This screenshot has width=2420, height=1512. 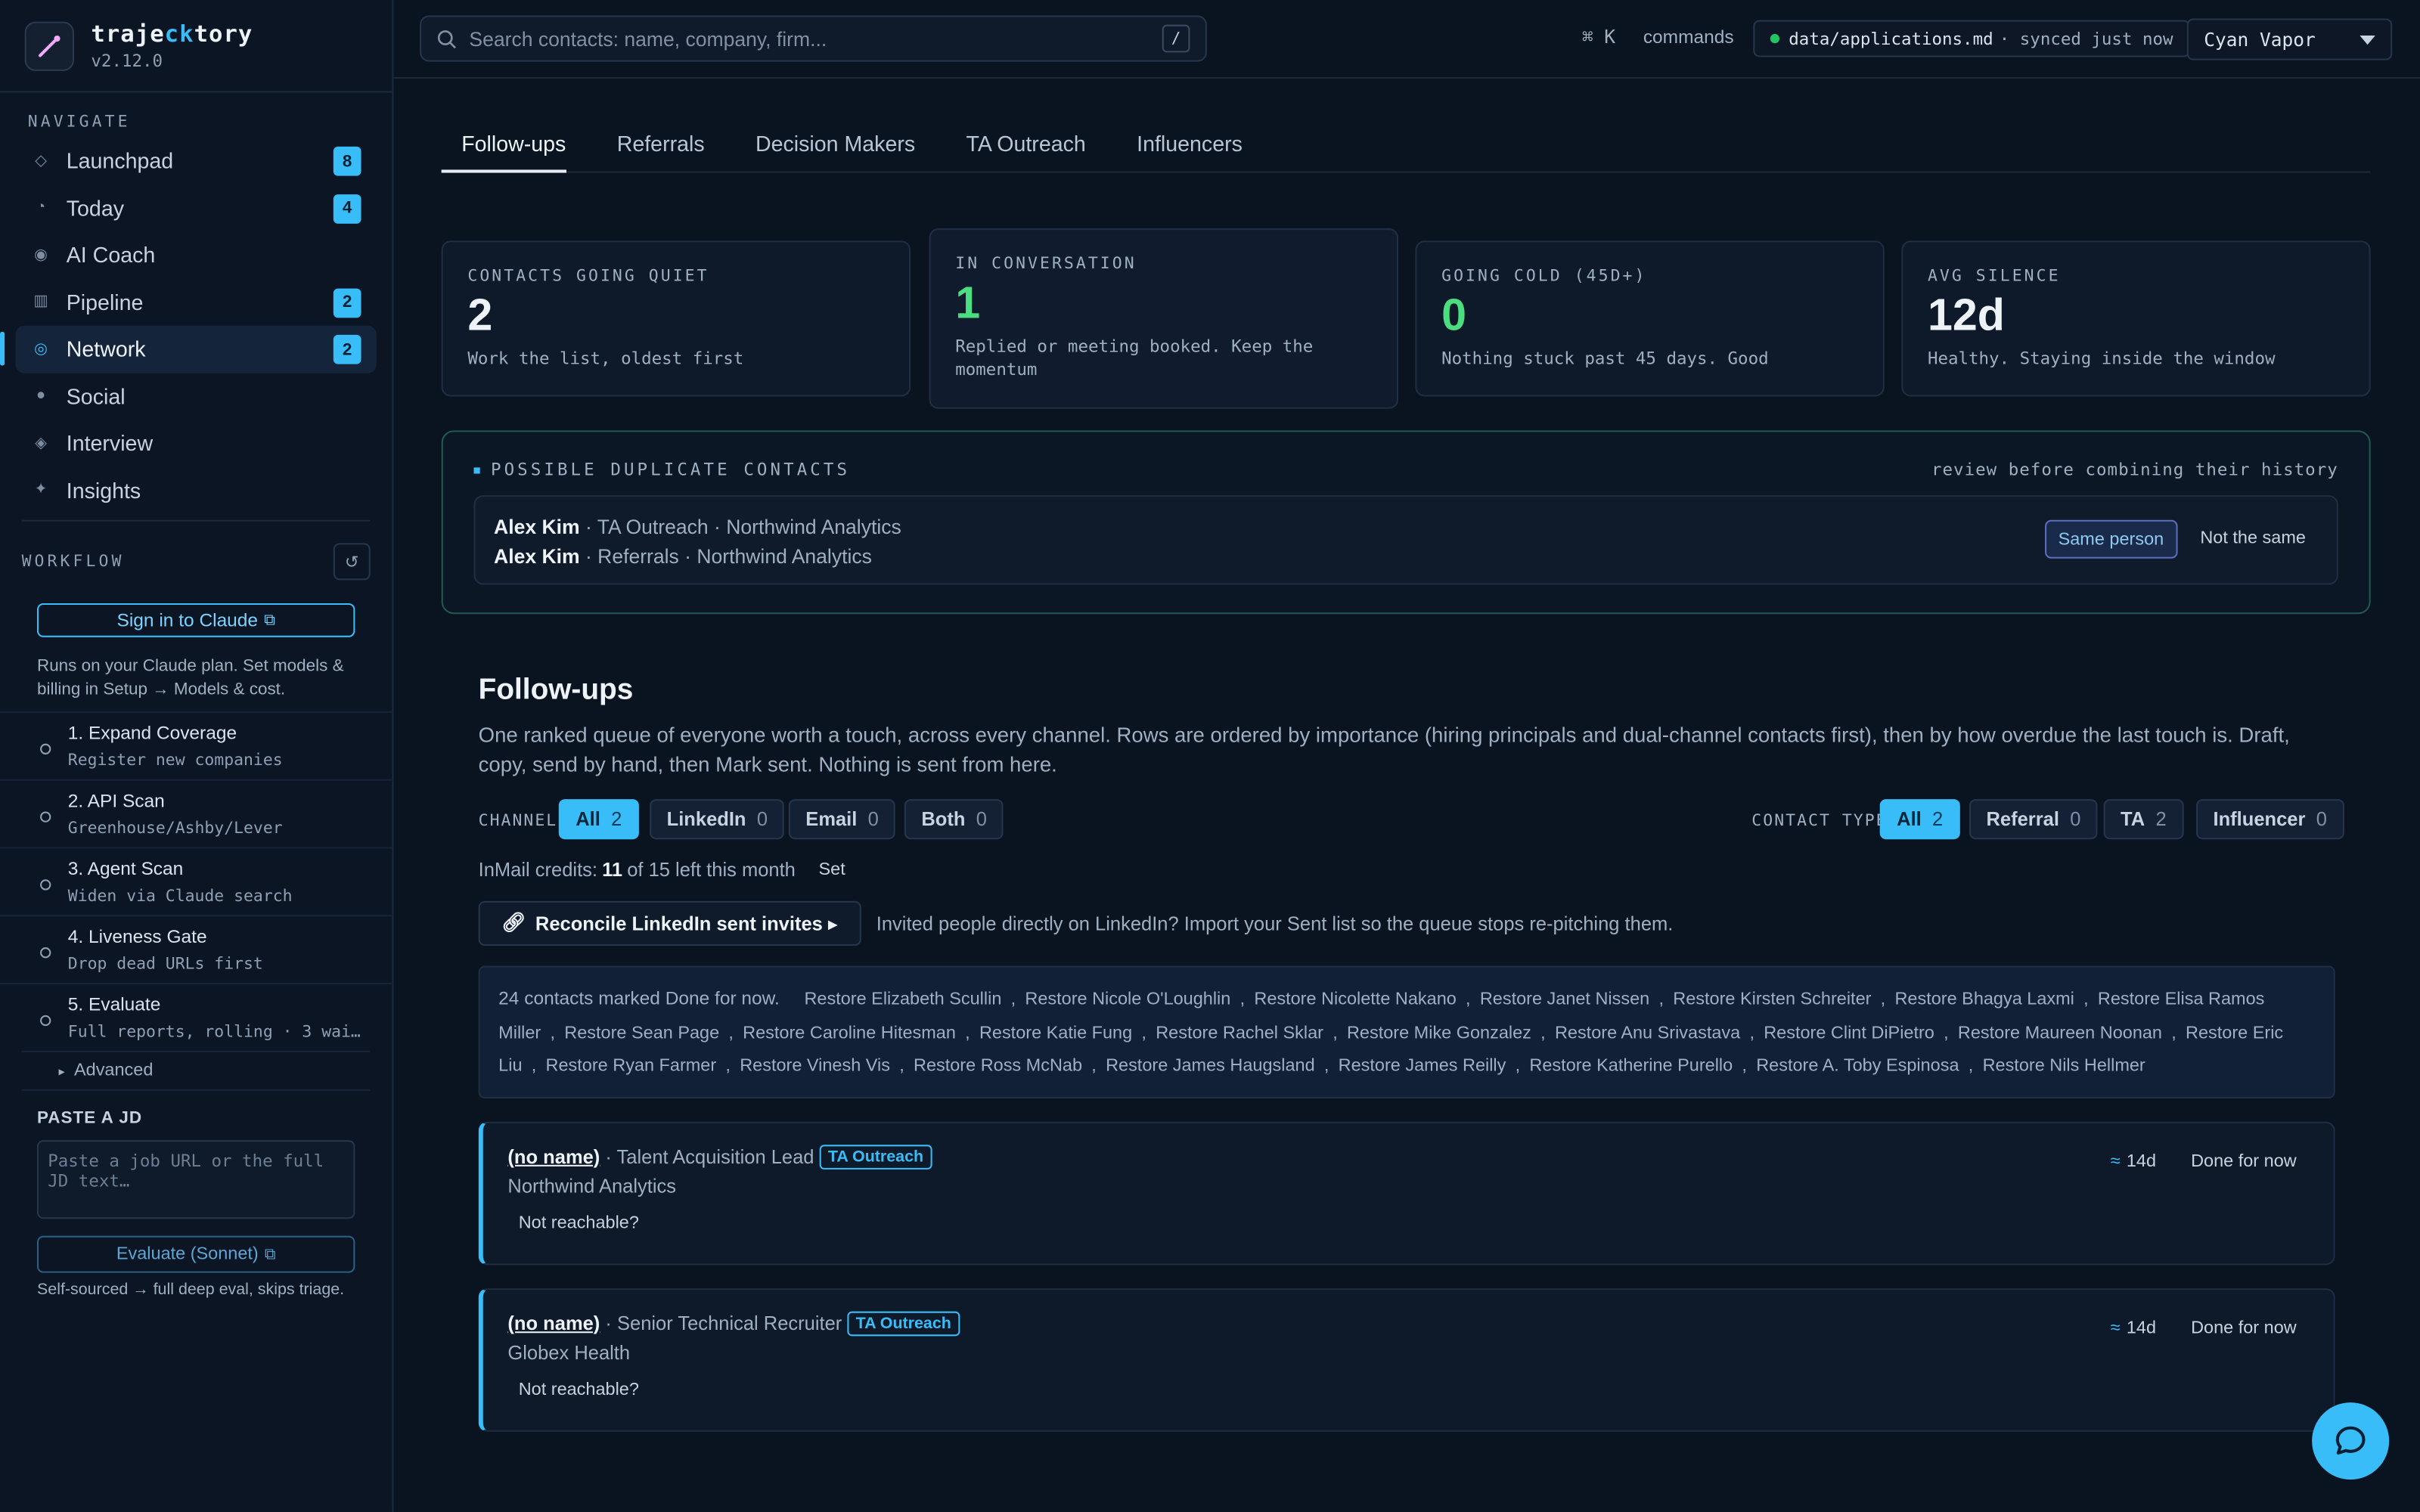 What do you see at coordinates (196, 396) in the screenshot?
I see `sidebar-item-social: ● Social` at bounding box center [196, 396].